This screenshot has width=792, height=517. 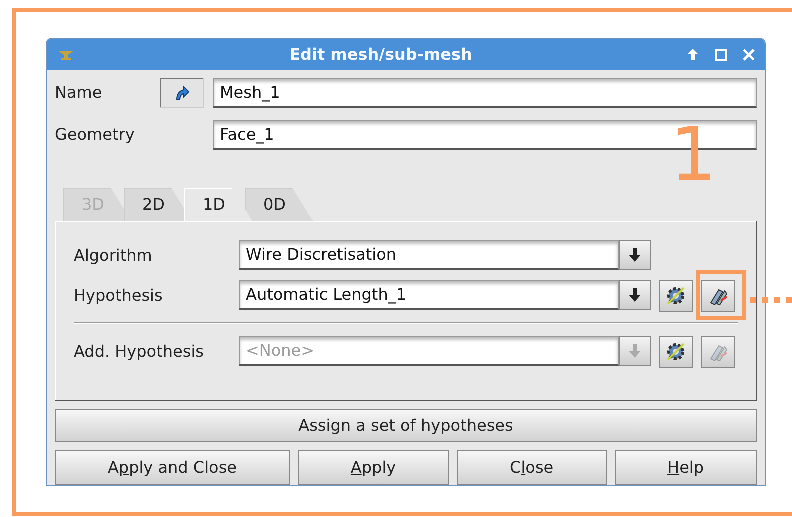 What do you see at coordinates (374, 467) in the screenshot?
I see `dialog-button: Apply` at bounding box center [374, 467].